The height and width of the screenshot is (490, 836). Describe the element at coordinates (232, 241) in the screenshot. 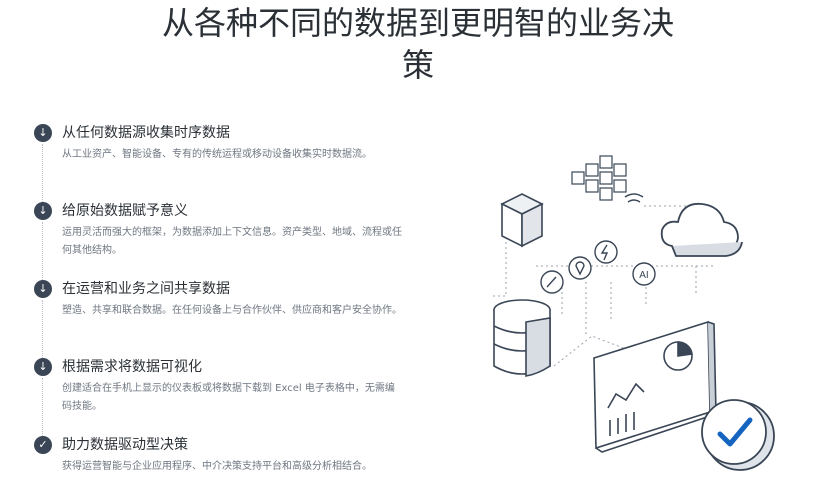

I see `step-description: 运用灵活而强大的框架，为数据添加上下文信息。资产类型、地域、流程或任何其他结构。` at that location.